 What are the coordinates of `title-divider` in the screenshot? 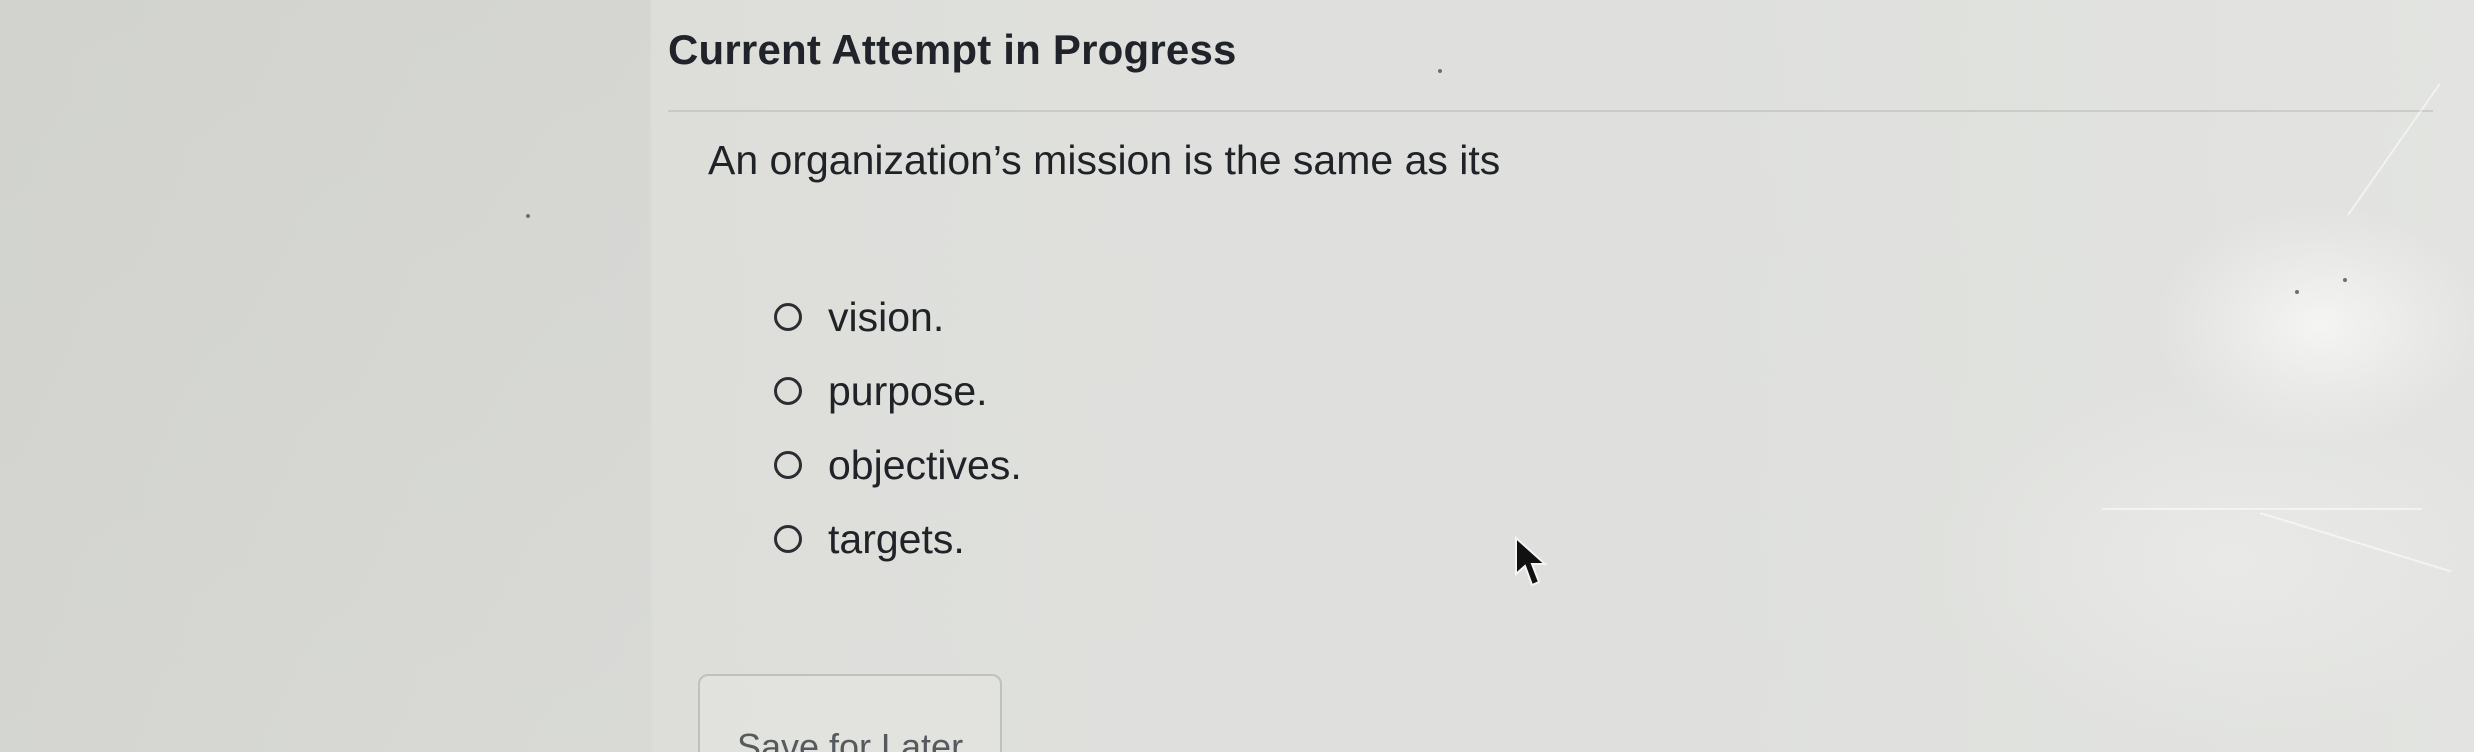 It's located at (1550, 111).